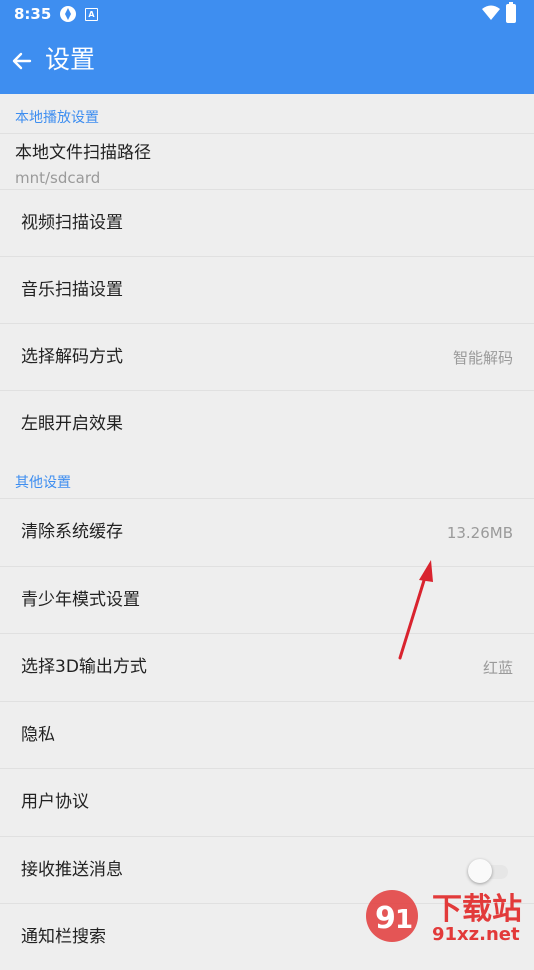 Image resolution: width=534 pixels, height=970 pixels. Describe the element at coordinates (84, 667) in the screenshot. I see `row-label: 选择3D输出方式` at that location.